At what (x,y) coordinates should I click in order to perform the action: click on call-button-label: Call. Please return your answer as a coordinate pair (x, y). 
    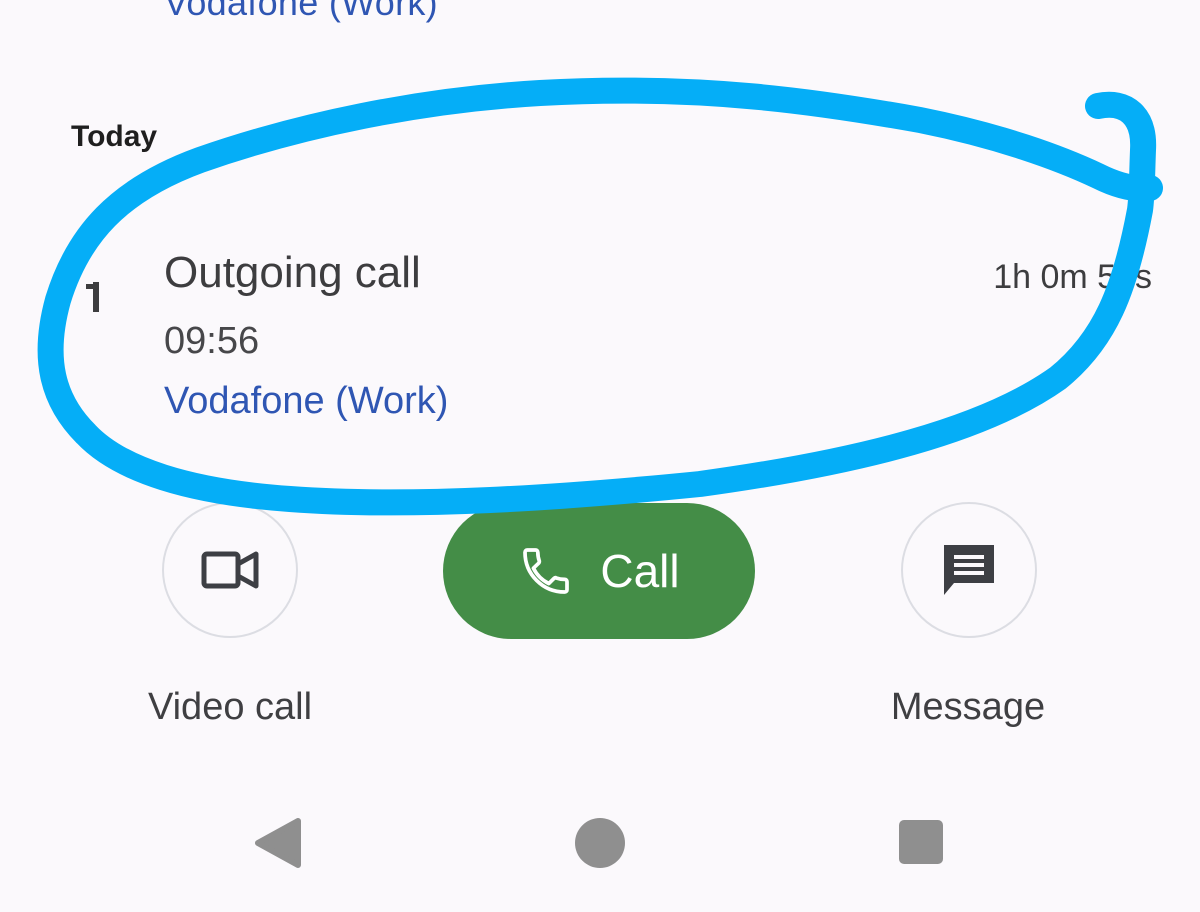
    Looking at the image, I should click on (640, 571).